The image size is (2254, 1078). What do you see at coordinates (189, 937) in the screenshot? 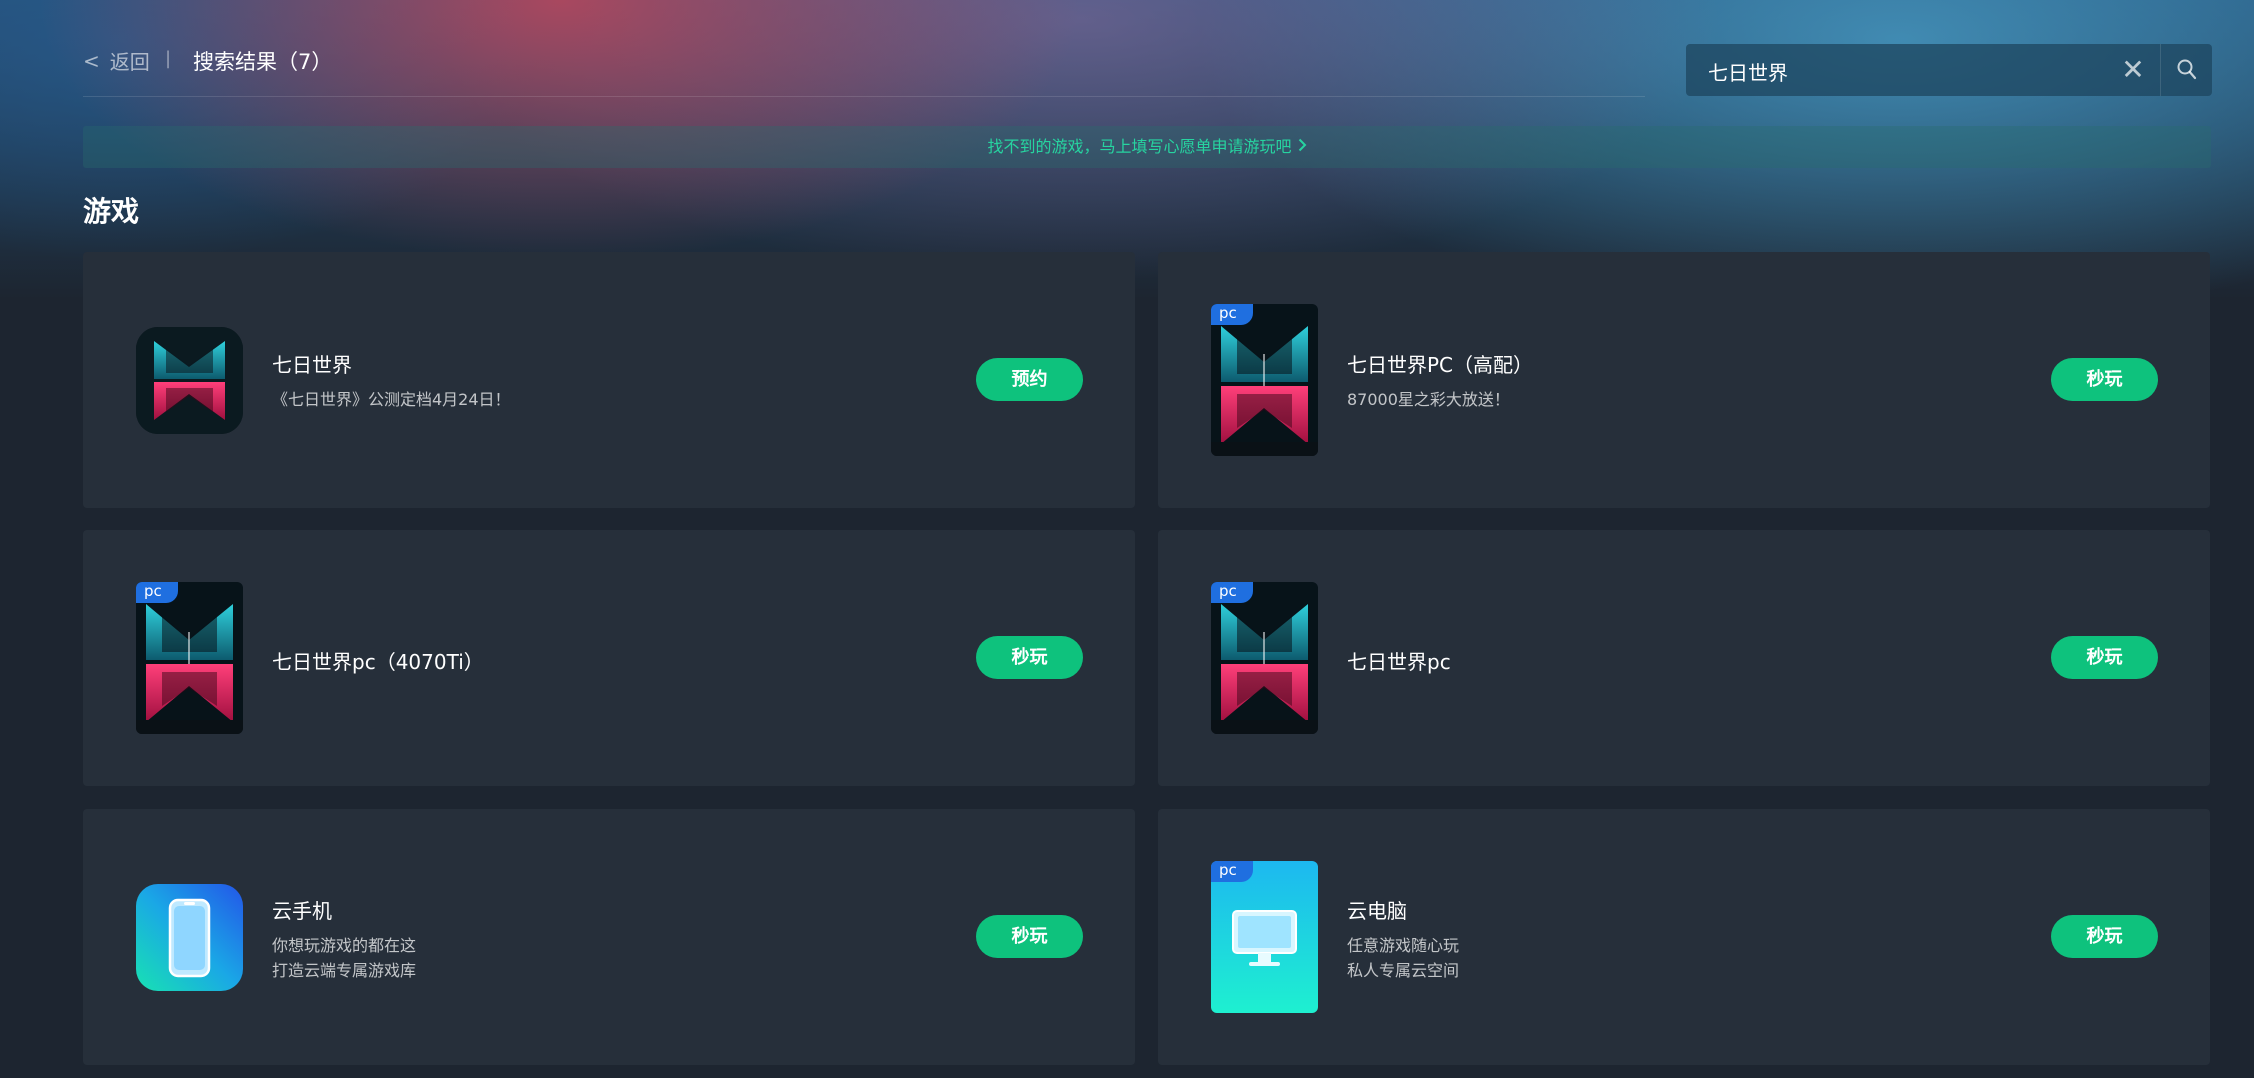
I see `cloud-phone-icon` at bounding box center [189, 937].